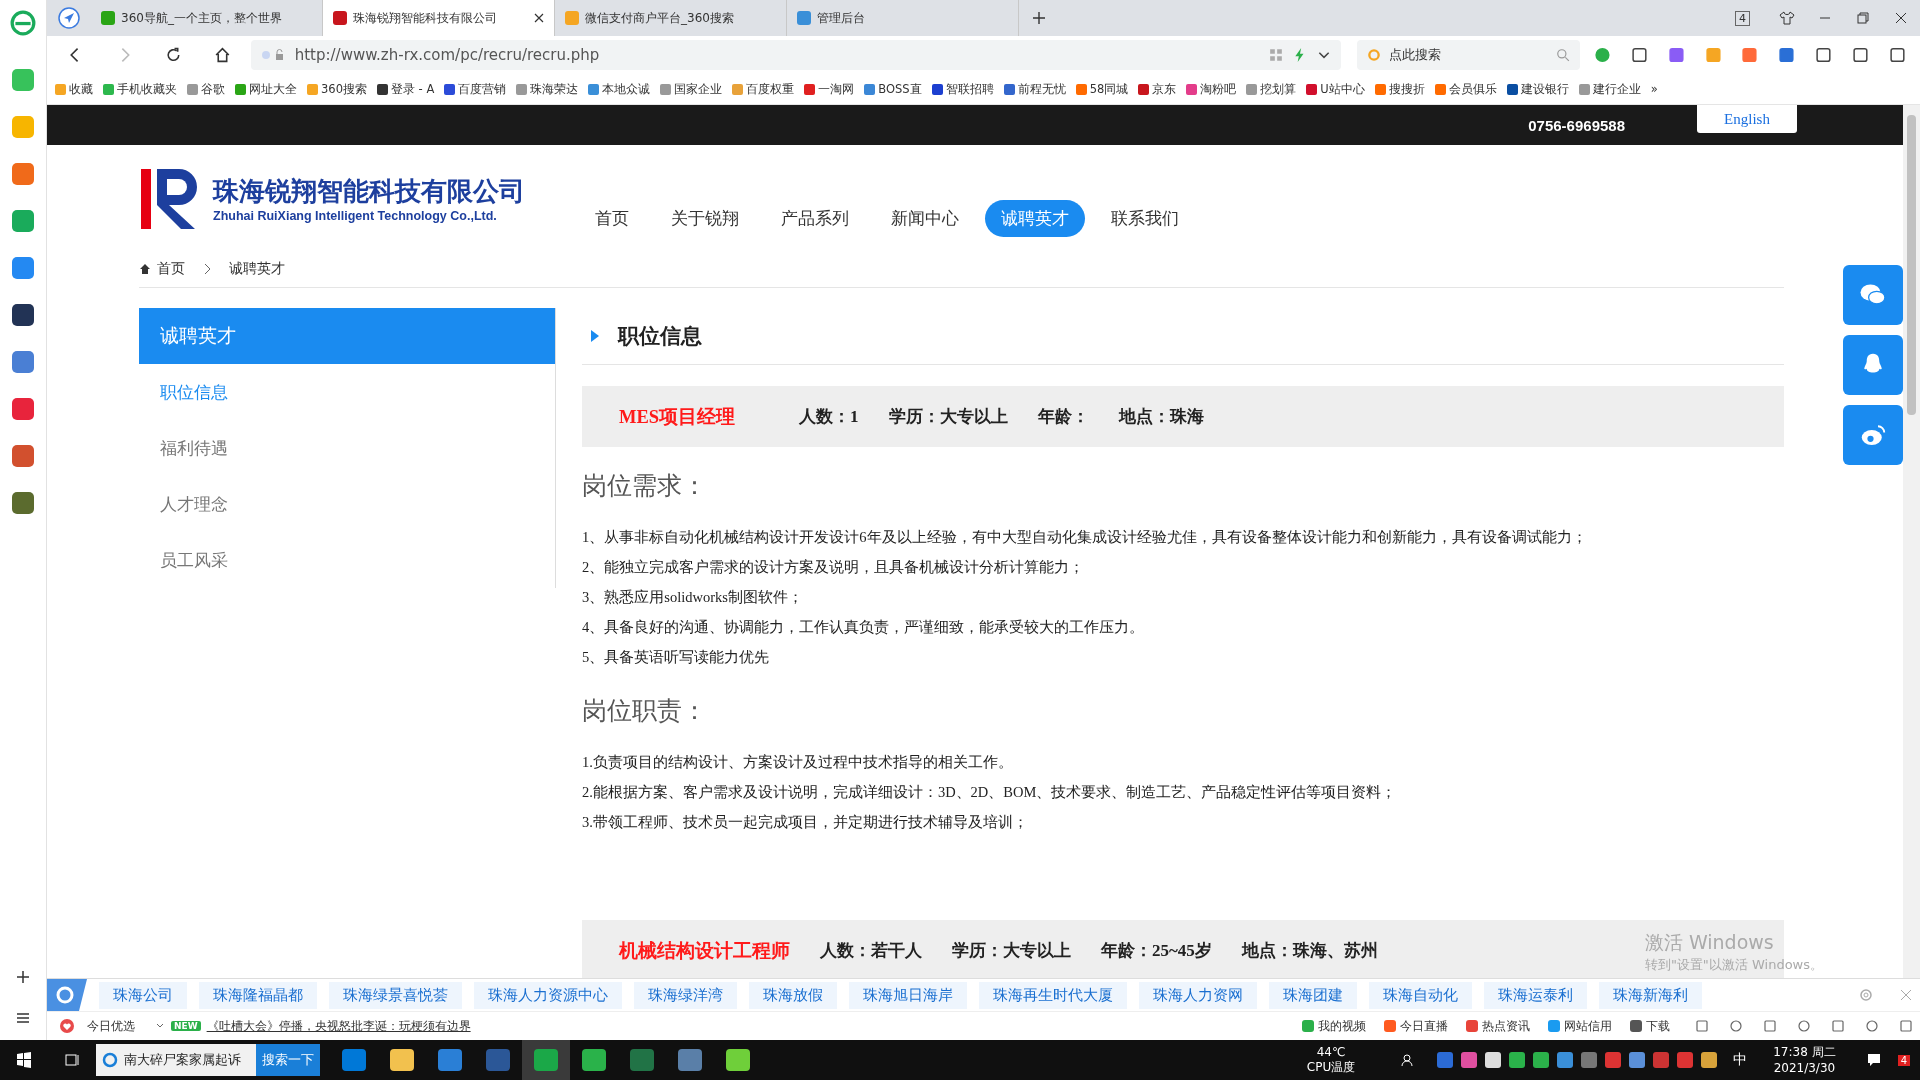  What do you see at coordinates (795, 55) in the screenshot?
I see `address-field: http://www.zh-rx.com/pc/recru/recru.php` at bounding box center [795, 55].